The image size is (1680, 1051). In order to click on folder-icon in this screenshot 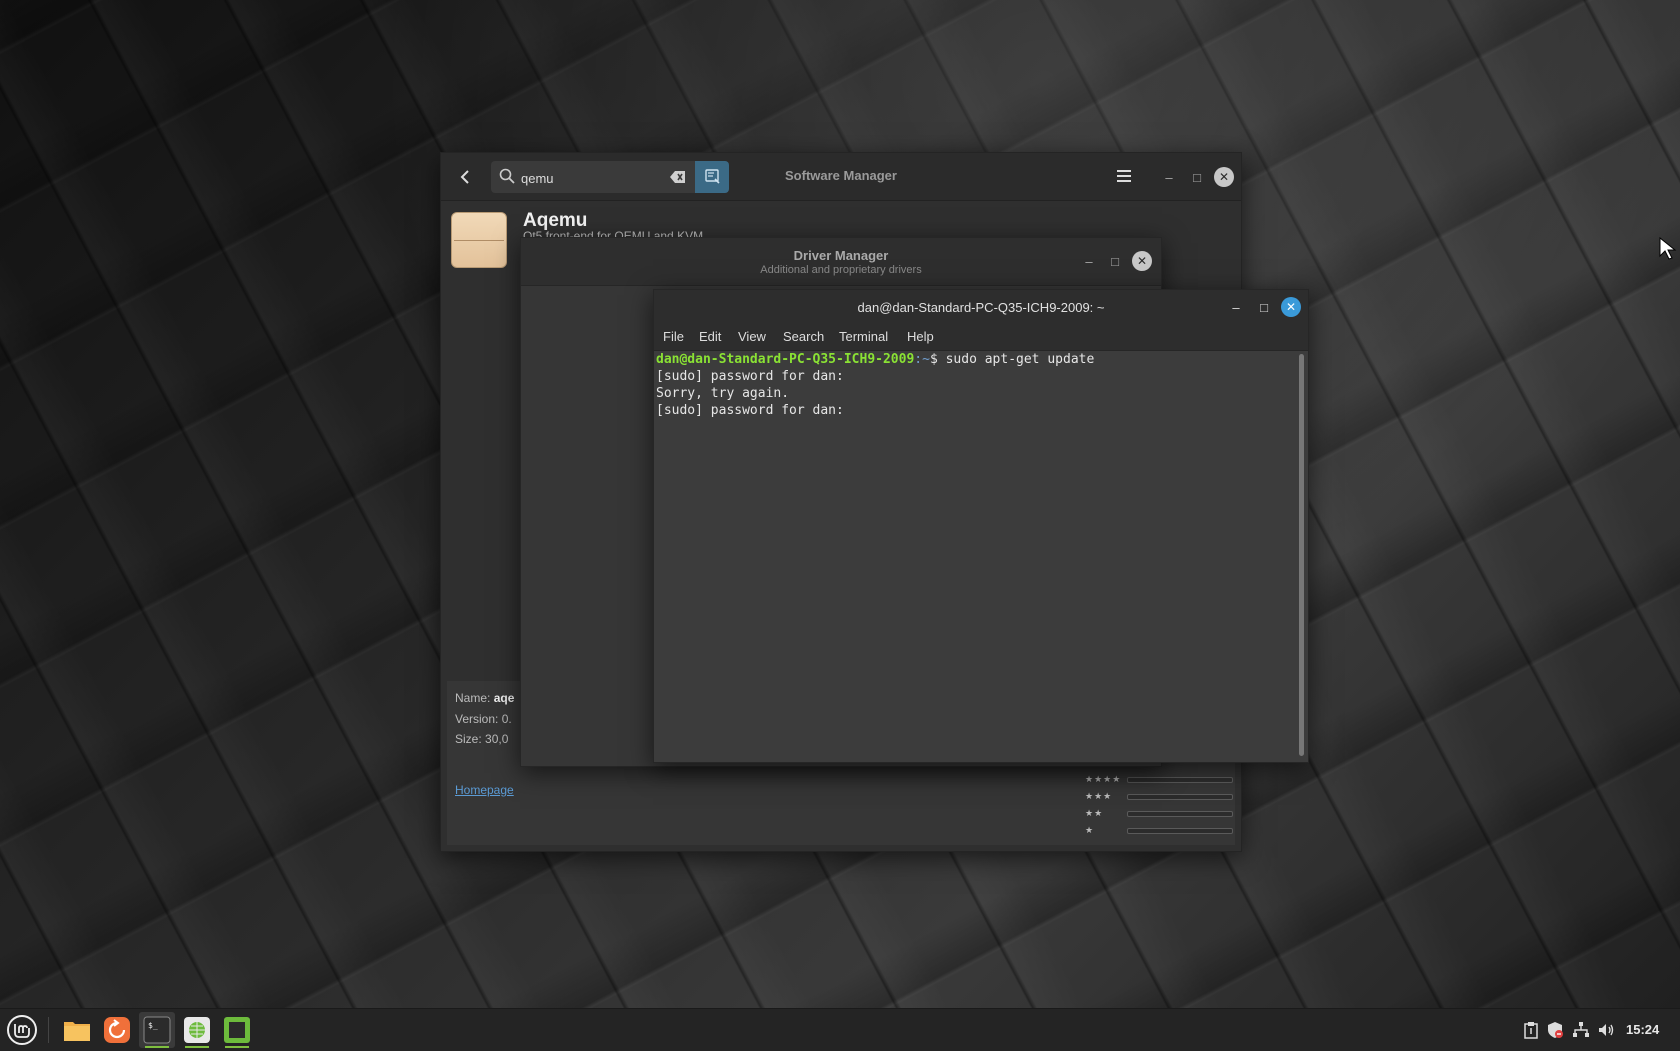, I will do `click(77, 1031)`.